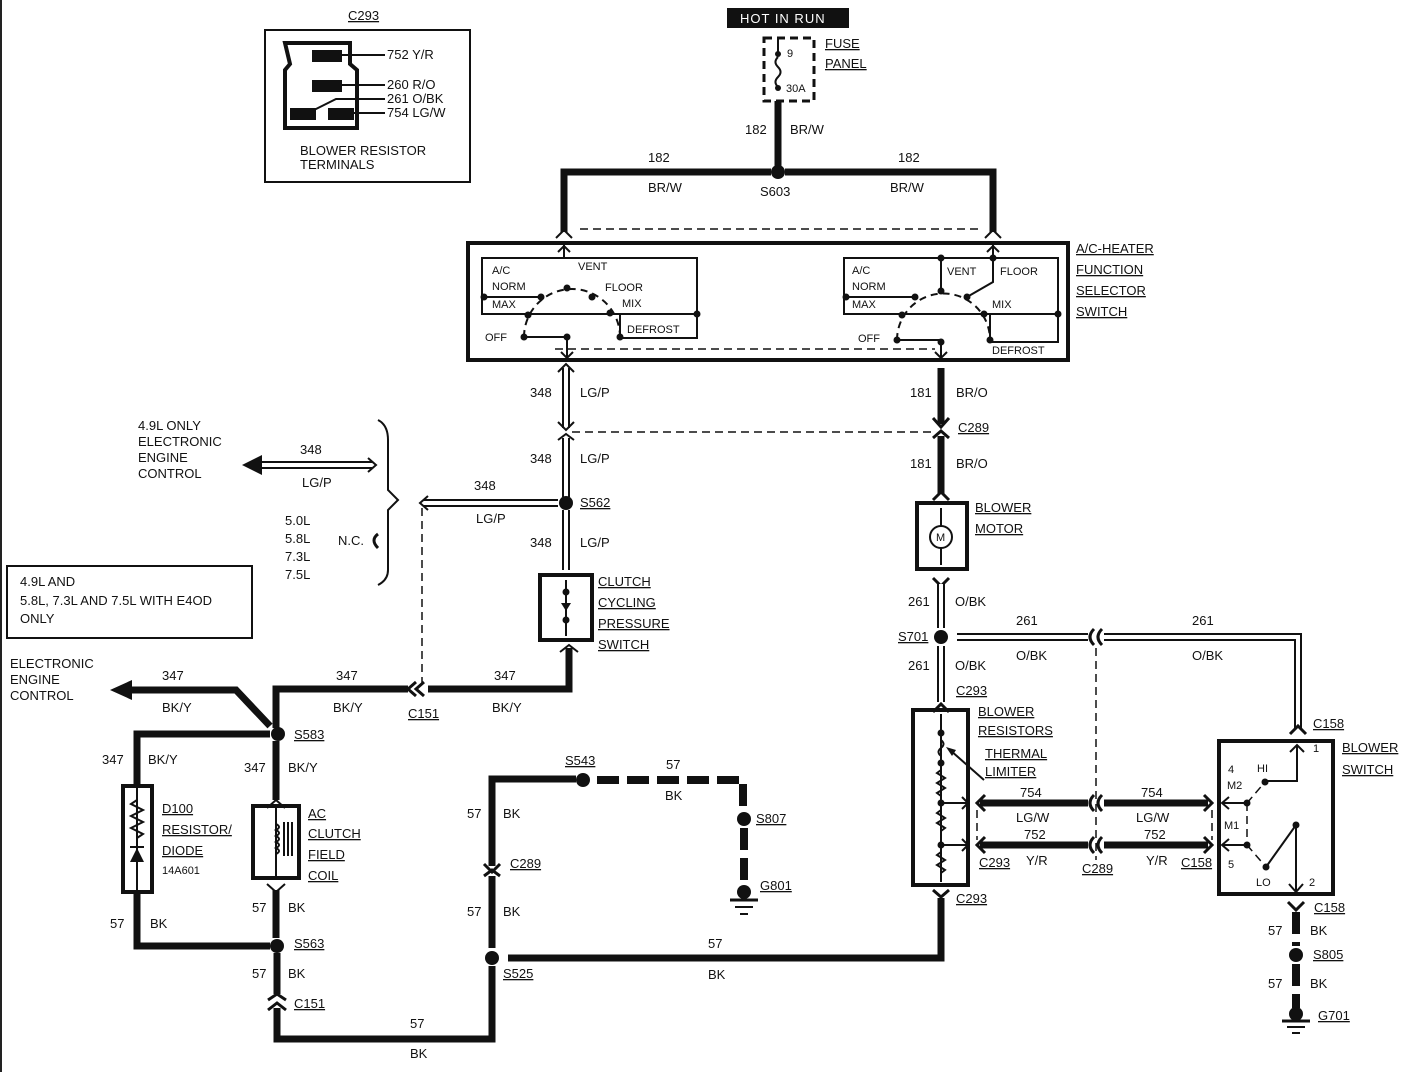  Describe the element at coordinates (509, 287) in the screenshot. I see `function-switch-positions-norm-label: NORM` at that location.